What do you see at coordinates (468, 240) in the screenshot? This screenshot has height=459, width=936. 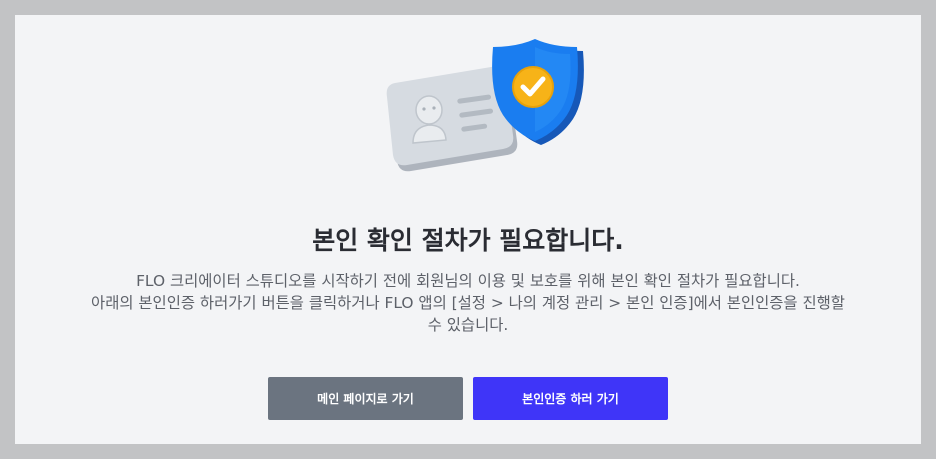 I see `dialog-title: 본인 확인 절차가 필요합니다.` at bounding box center [468, 240].